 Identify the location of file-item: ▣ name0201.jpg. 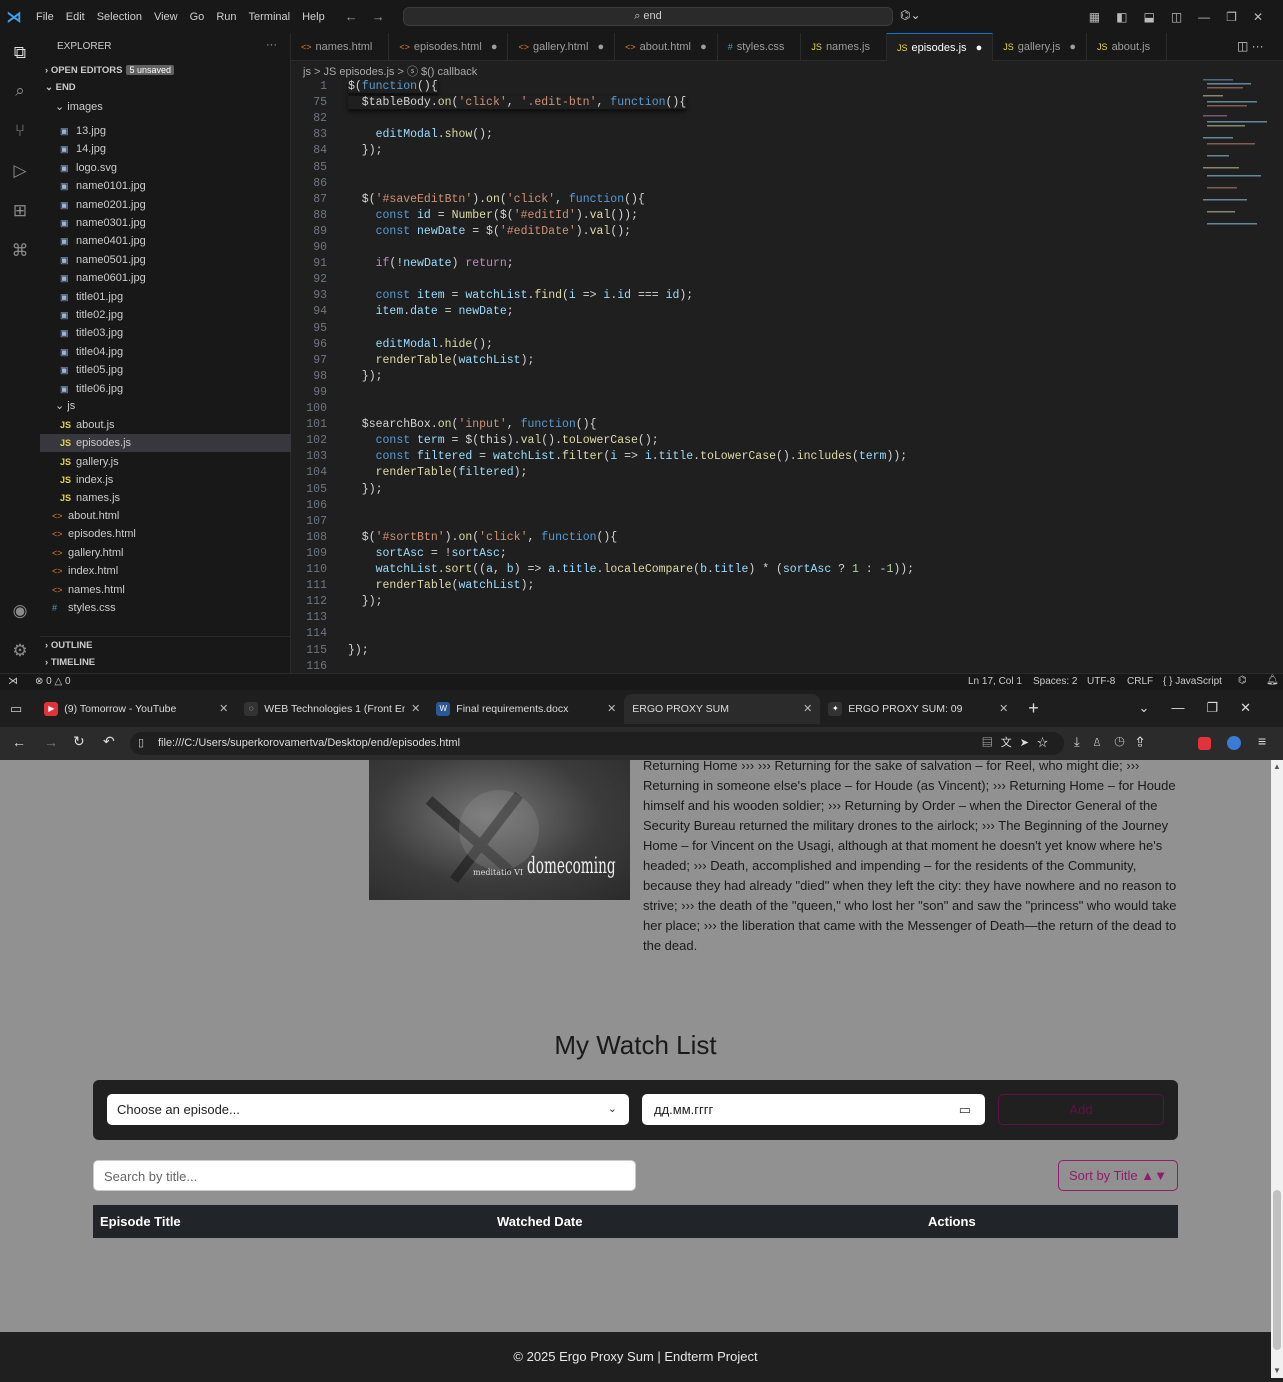
(165, 205).